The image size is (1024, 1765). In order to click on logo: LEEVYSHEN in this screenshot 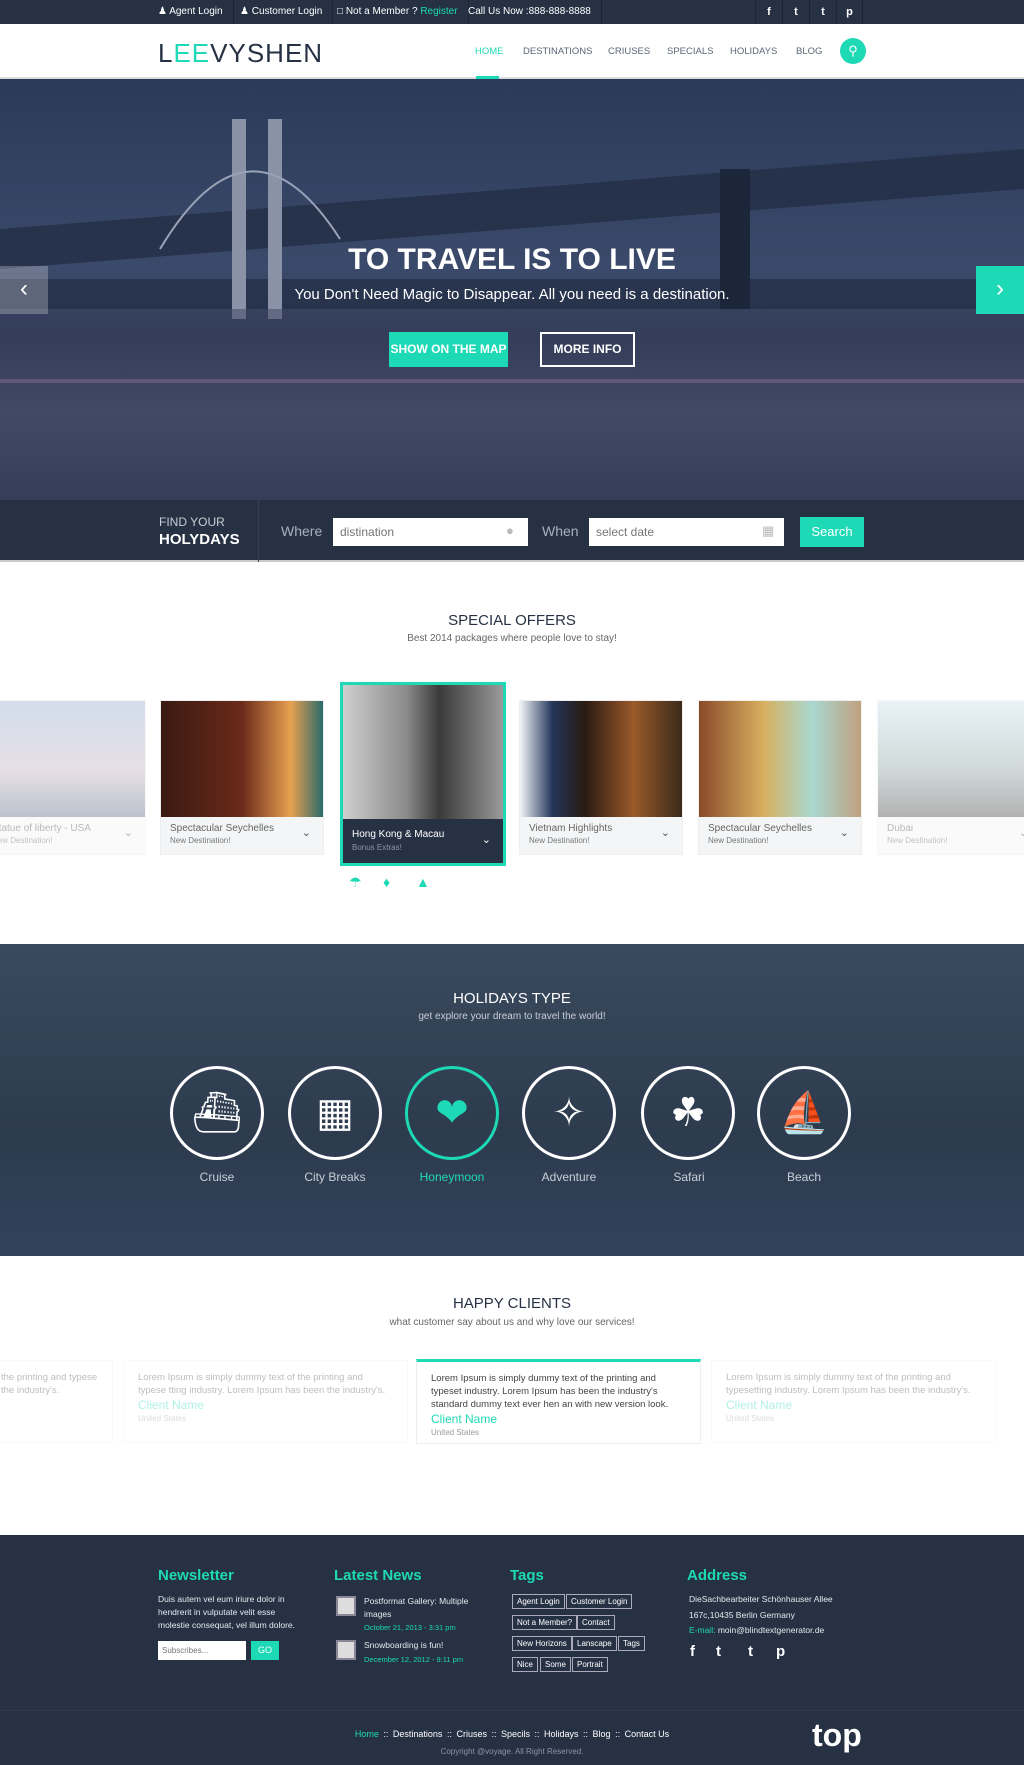, I will do `click(240, 53)`.